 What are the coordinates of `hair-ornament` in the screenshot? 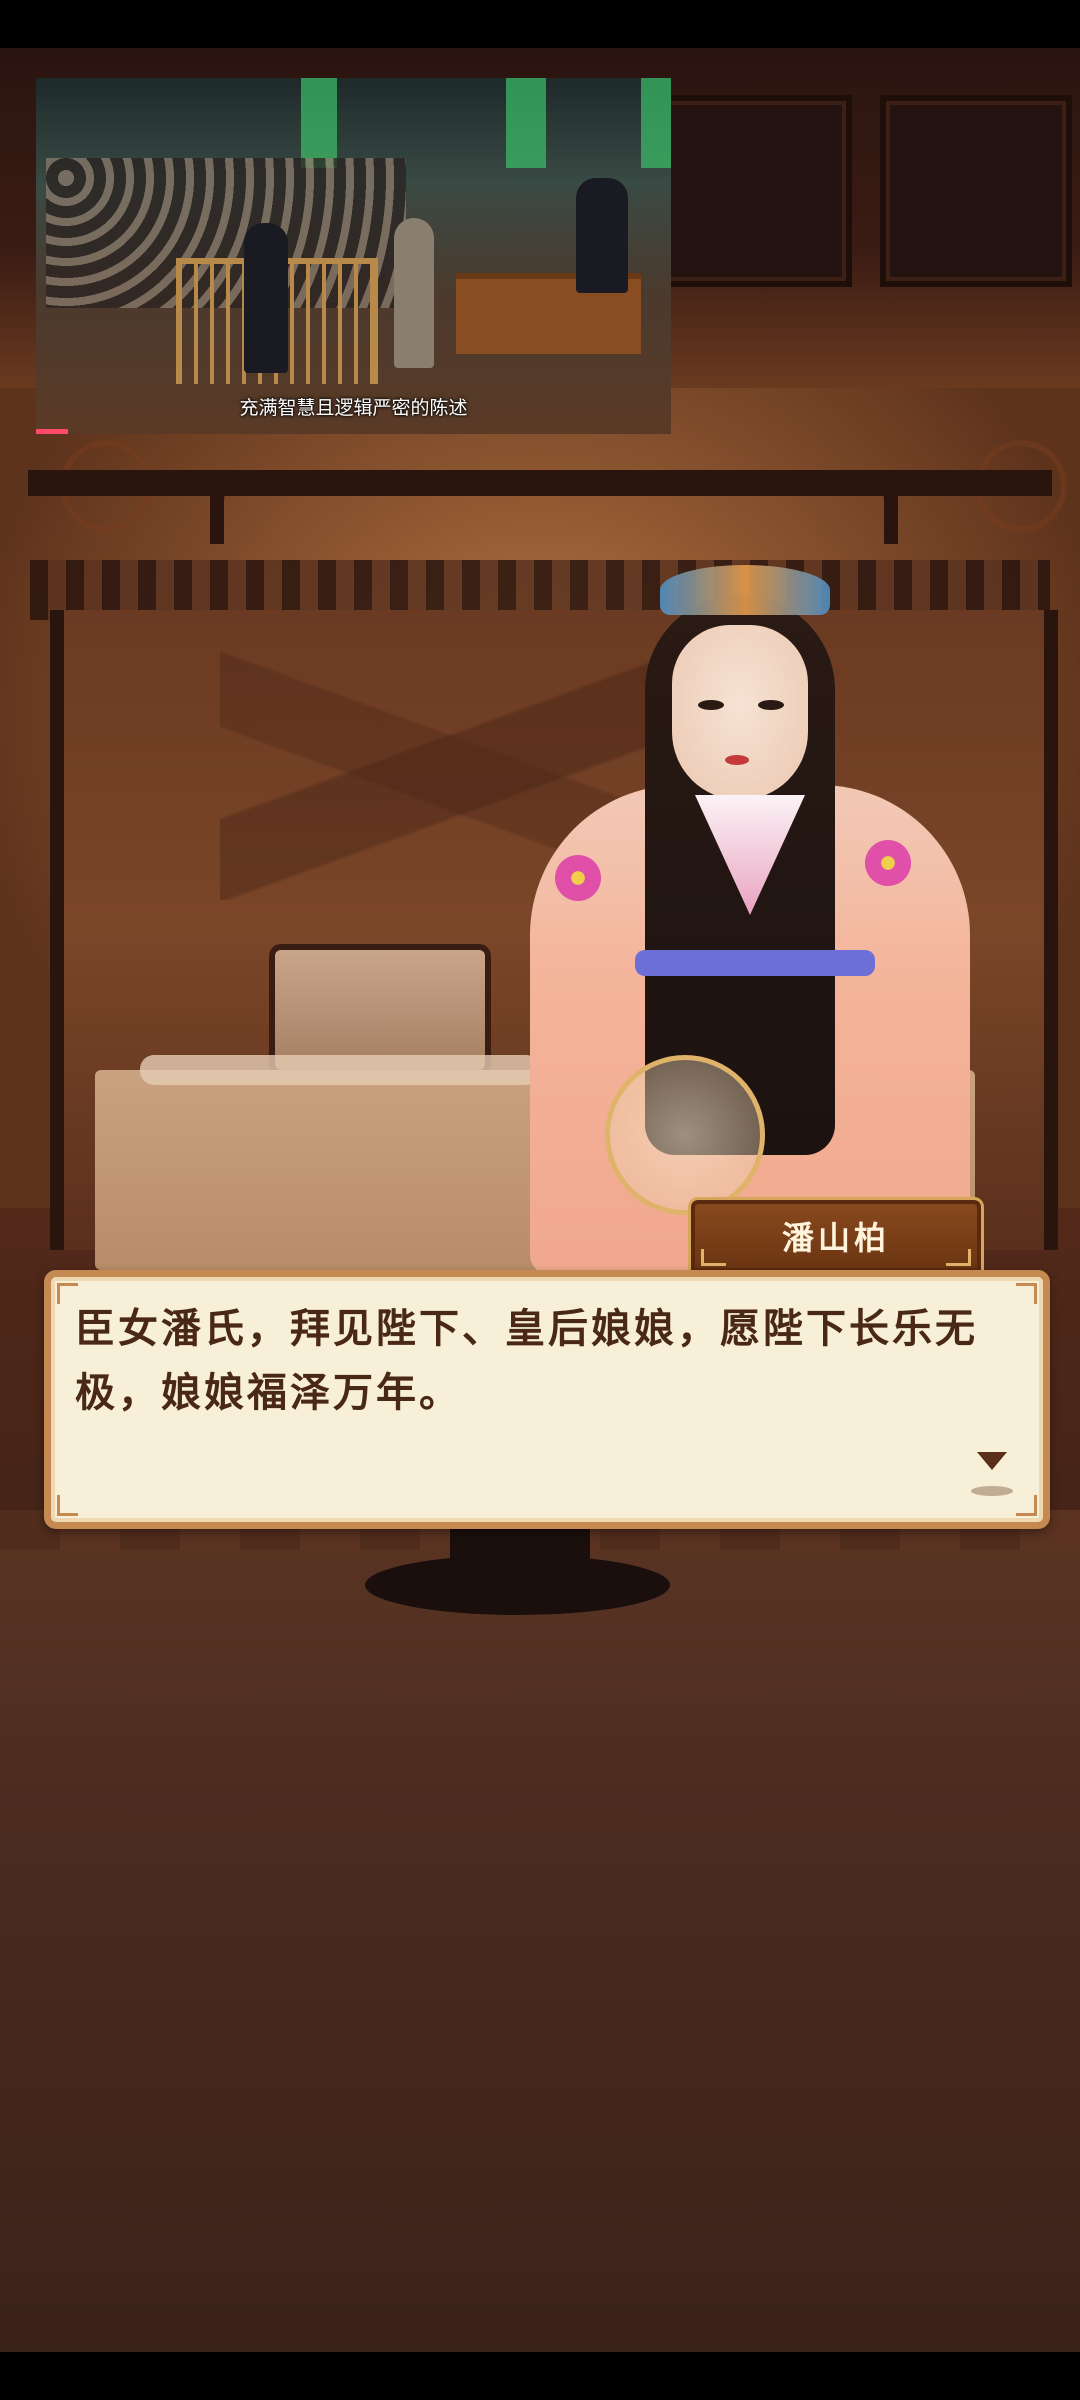 It's located at (745, 590).